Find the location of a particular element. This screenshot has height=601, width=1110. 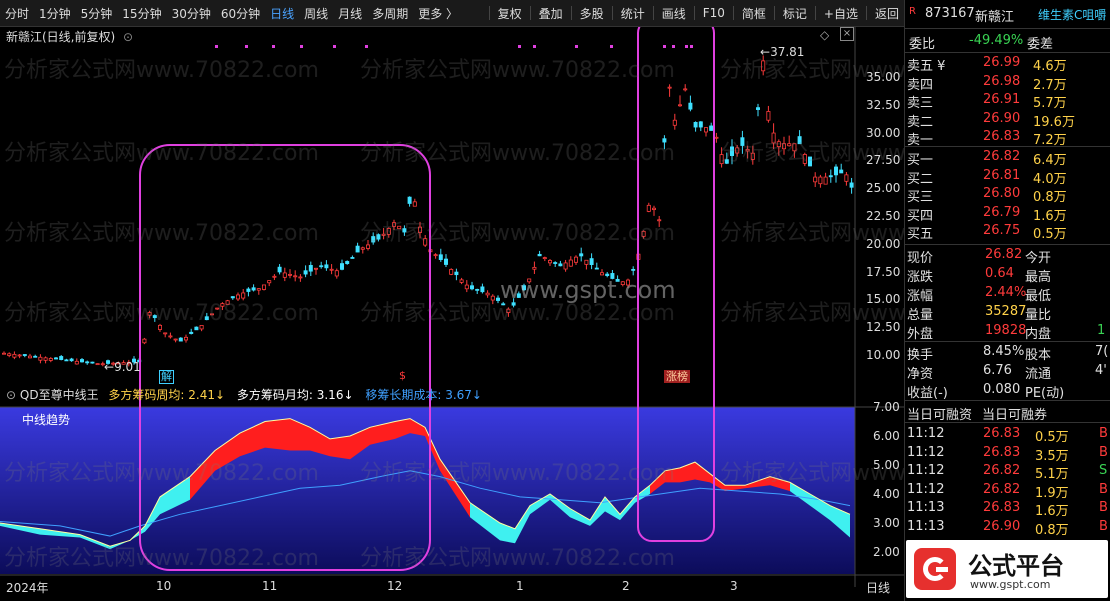

stock-concept: 维生素C咀嚼 is located at coordinates (1072, 14).